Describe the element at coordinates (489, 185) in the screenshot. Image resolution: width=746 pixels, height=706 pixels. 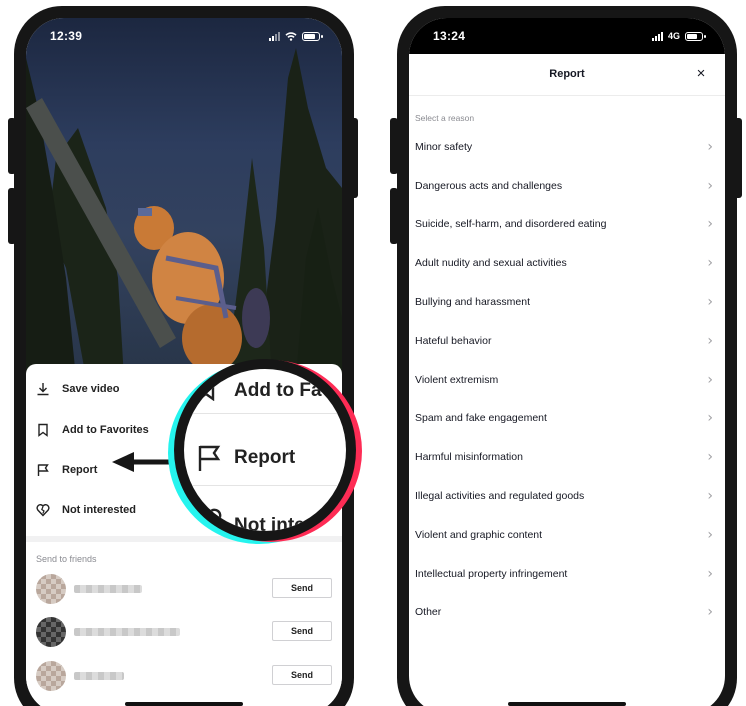
I see `reason-label: Dangerous acts and challenges` at that location.